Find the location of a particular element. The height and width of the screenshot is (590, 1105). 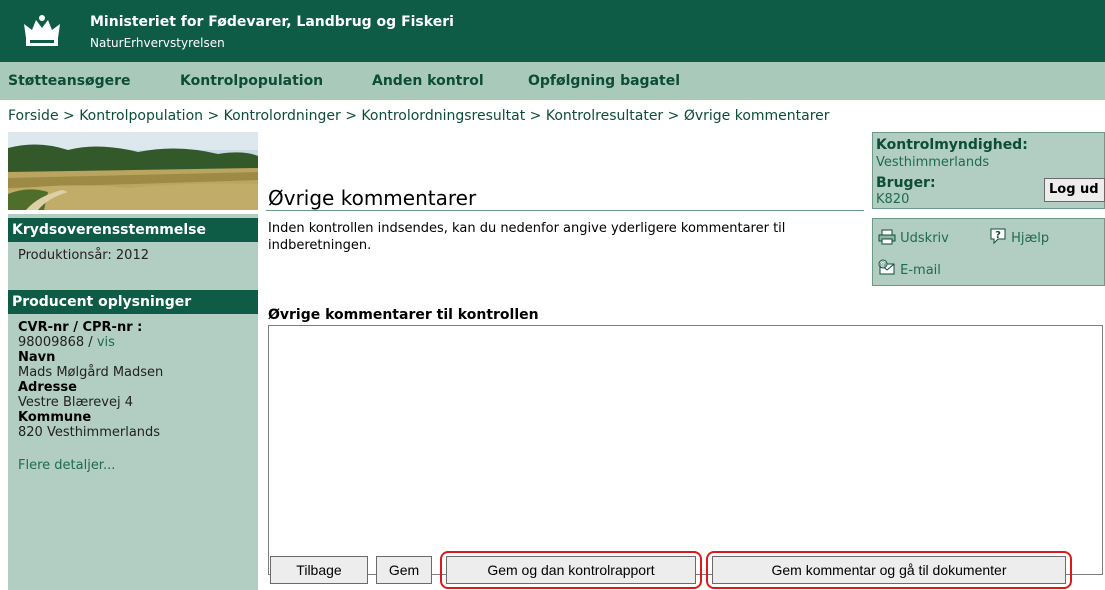

sidebar-heading-producer: Producent oplysninger is located at coordinates (133, 302).